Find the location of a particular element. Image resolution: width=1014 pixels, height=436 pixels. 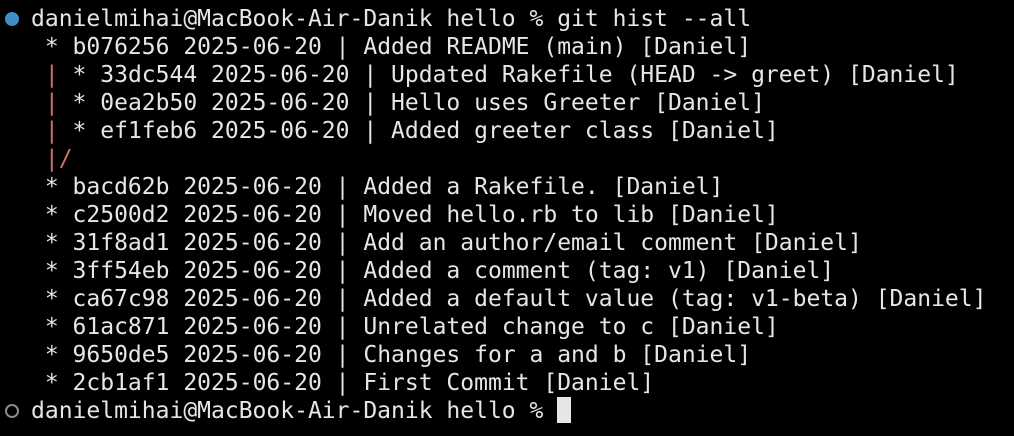

commit-hash: b076256 is located at coordinates (128, 47).